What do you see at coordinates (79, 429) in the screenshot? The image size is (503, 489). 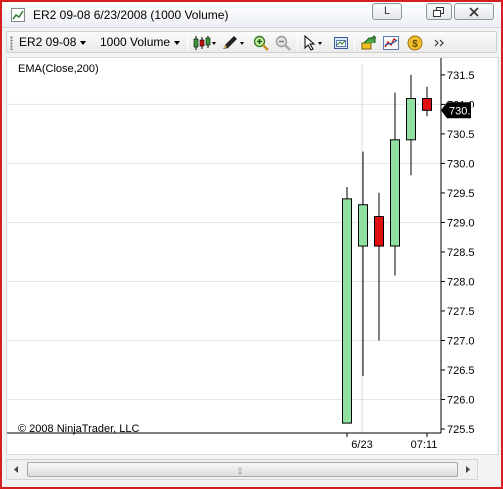 I see `copyright-label: © 2008 NinjaTrader, LLC` at bounding box center [79, 429].